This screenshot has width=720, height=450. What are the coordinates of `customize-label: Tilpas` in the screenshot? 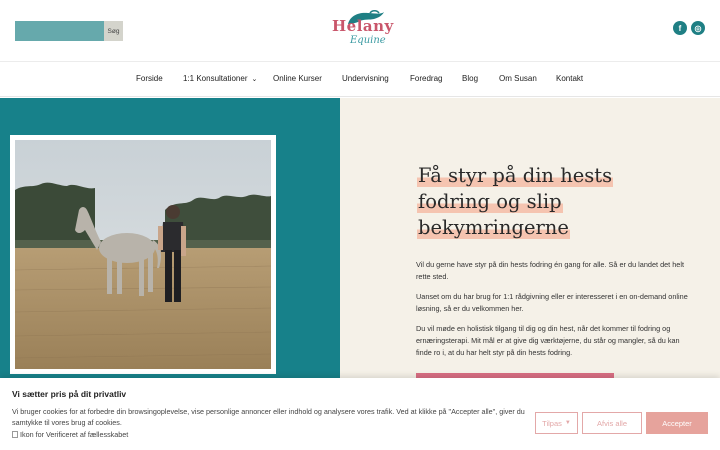 It's located at (552, 423).